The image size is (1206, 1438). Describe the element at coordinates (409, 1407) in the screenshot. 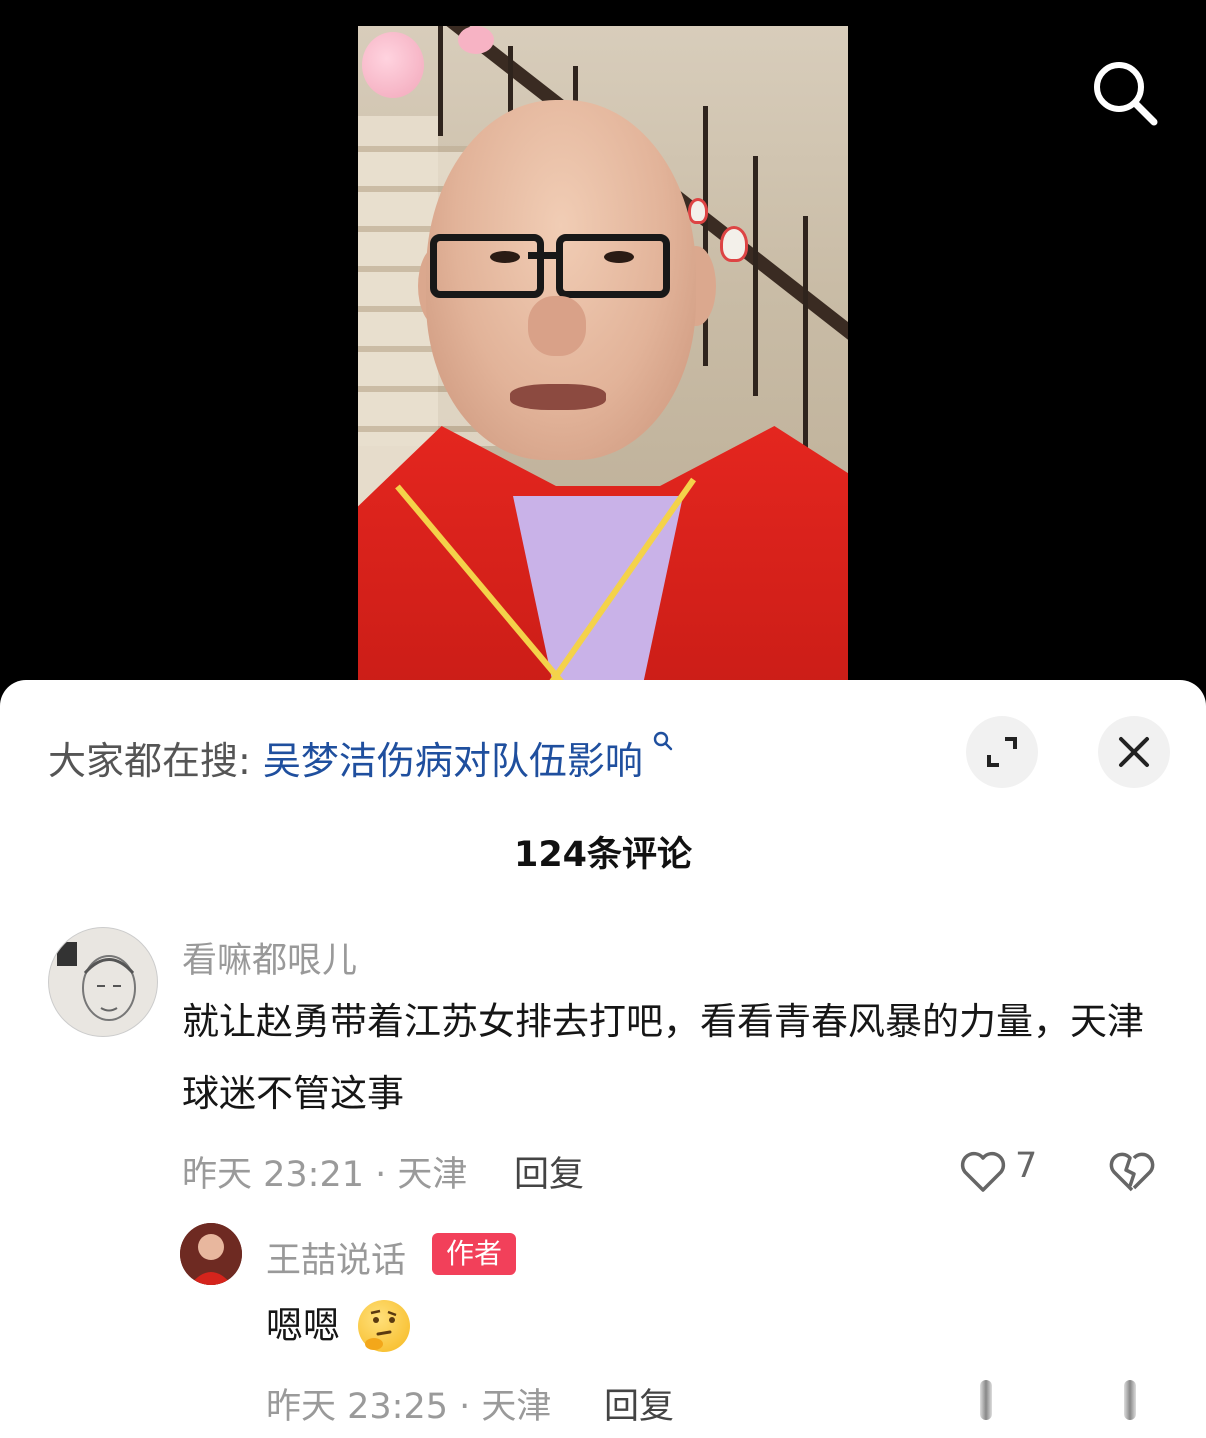

I see `reply-timestamp: 昨天 23:25 · 天津` at that location.